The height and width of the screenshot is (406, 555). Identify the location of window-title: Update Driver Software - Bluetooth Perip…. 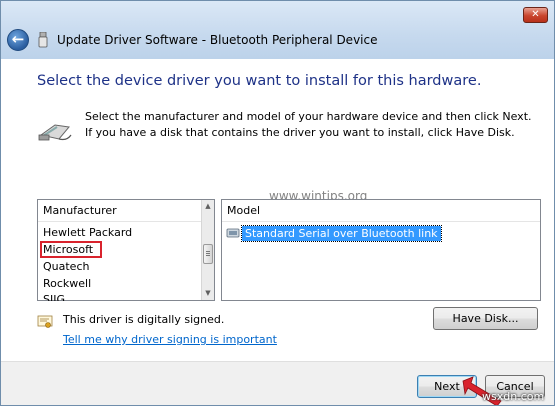
(217, 40).